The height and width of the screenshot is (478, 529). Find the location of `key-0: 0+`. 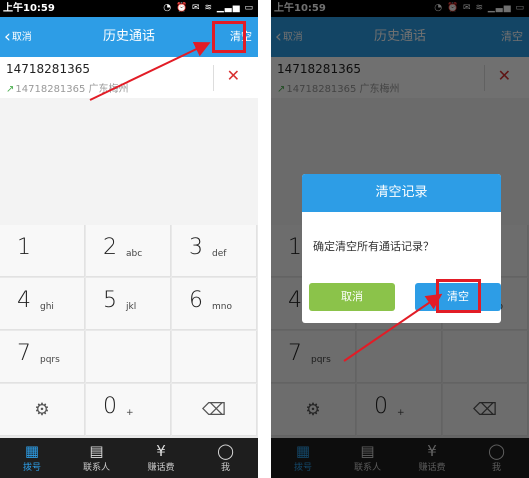

key-0: 0+ is located at coordinates (128, 410).